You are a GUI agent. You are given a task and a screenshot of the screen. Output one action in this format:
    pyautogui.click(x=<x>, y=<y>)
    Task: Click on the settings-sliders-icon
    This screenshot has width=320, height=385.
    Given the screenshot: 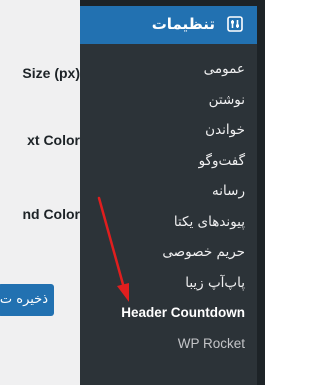 What is the action you would take?
    pyautogui.click(x=235, y=24)
    